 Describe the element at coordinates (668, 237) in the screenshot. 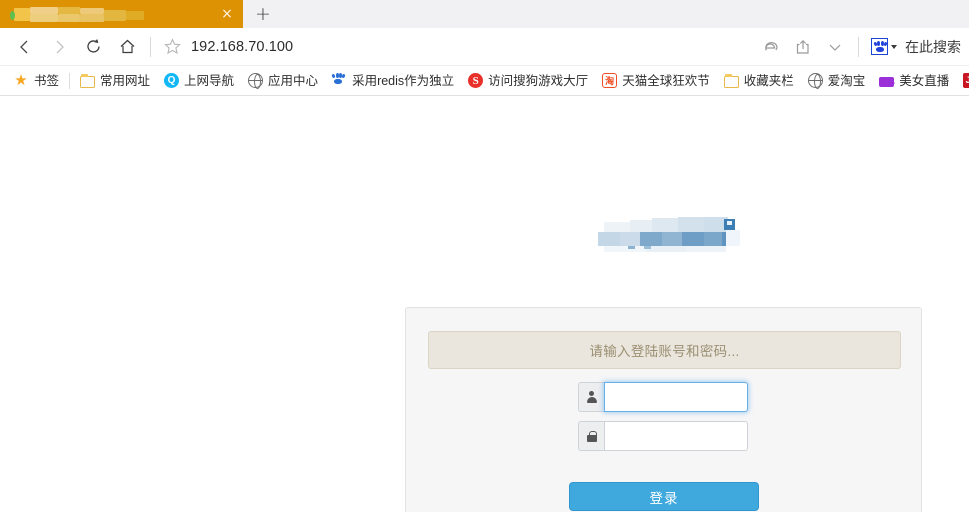

I see `site-logo-redacted` at that location.